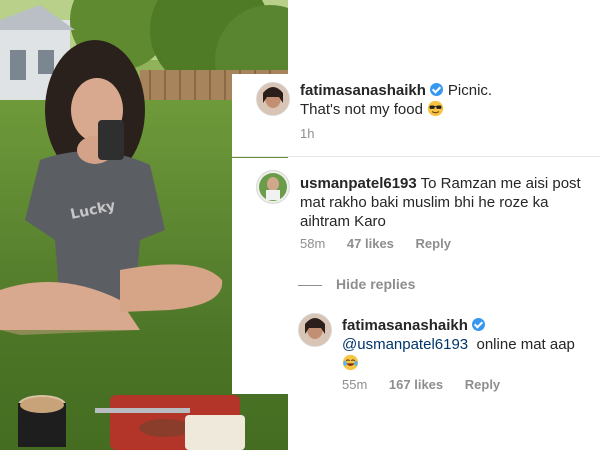 The height and width of the screenshot is (450, 600). Describe the element at coordinates (358, 183) in the screenshot. I see `comment-username: usmanpatel6193` at that location.